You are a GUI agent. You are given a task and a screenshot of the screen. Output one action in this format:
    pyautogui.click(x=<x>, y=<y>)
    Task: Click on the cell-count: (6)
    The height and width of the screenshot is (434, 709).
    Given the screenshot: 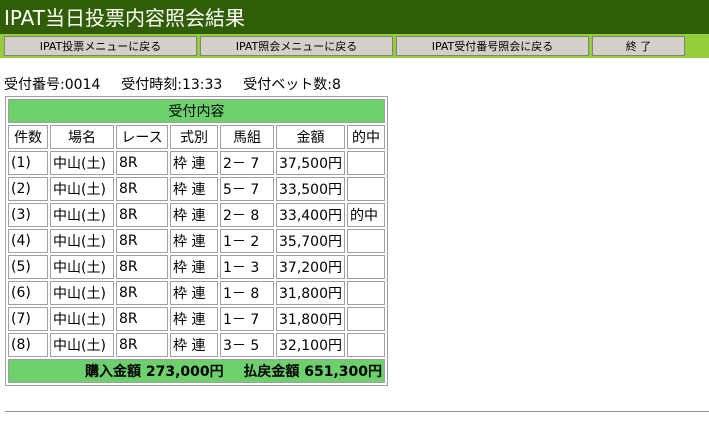 What is the action you would take?
    pyautogui.click(x=28, y=293)
    